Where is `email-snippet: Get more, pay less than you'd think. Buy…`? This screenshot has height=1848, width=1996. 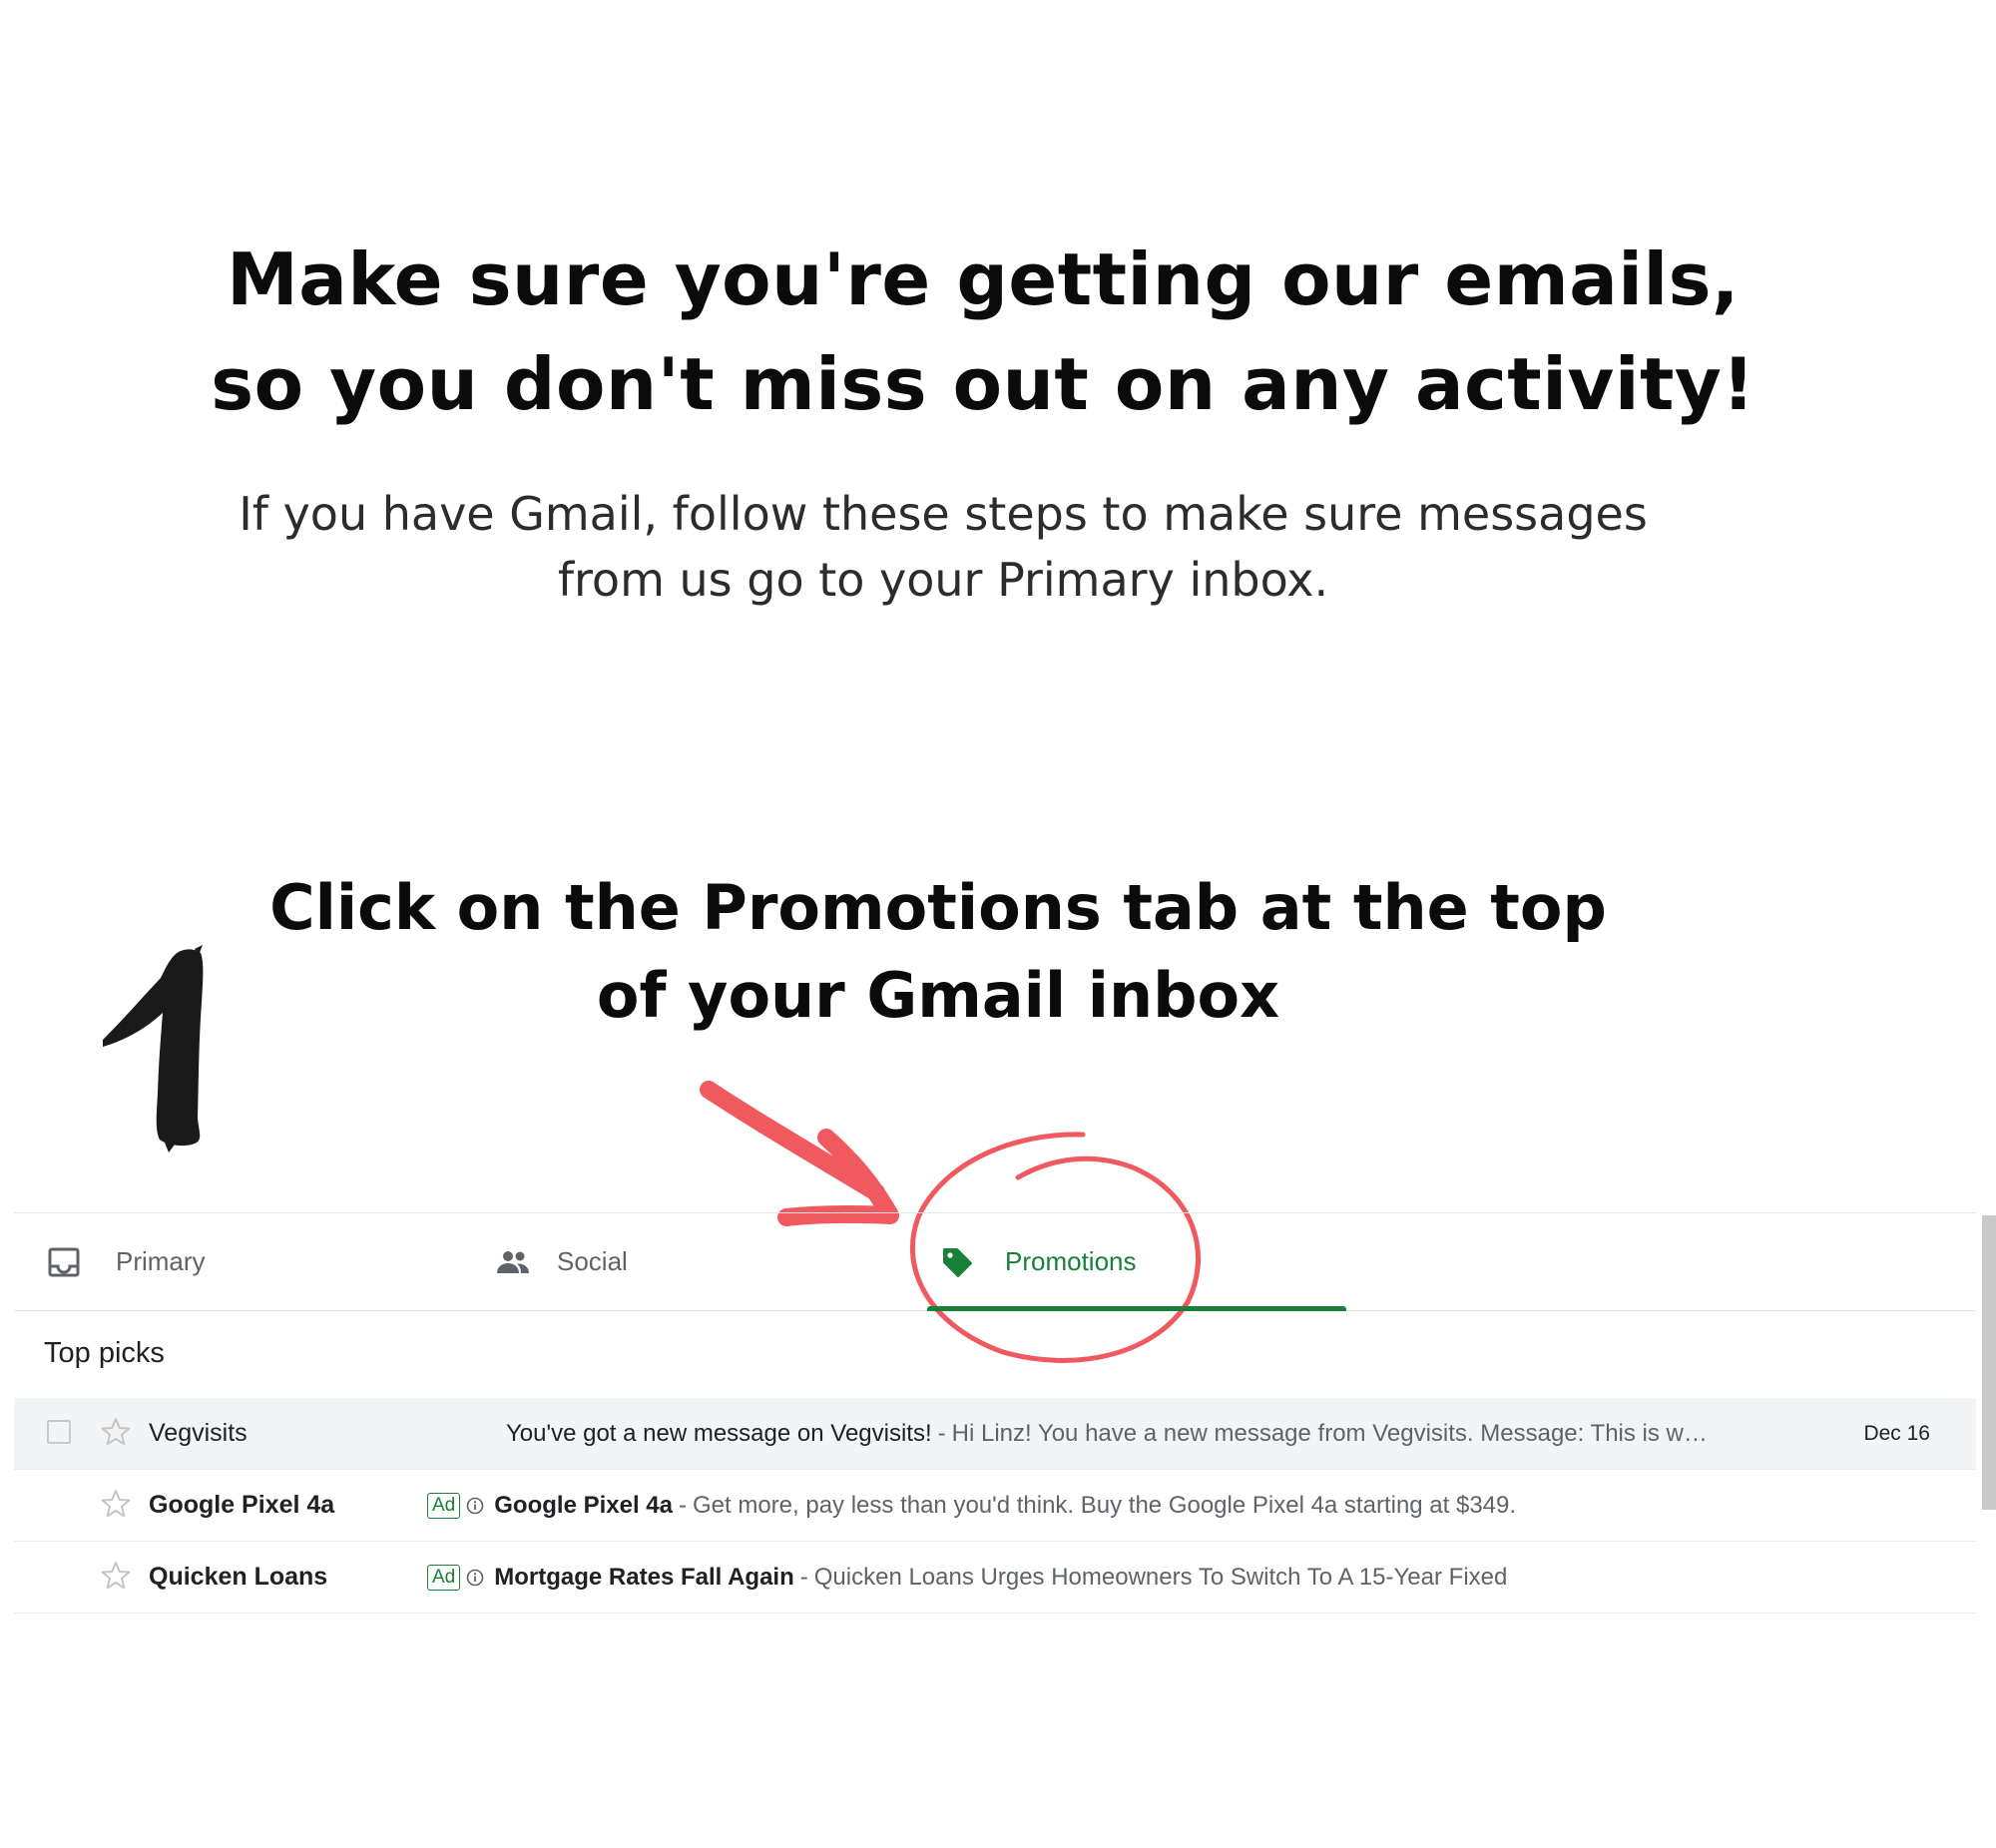 email-snippet: Get more, pay less than you'd think. Buy… is located at coordinates (1104, 1505).